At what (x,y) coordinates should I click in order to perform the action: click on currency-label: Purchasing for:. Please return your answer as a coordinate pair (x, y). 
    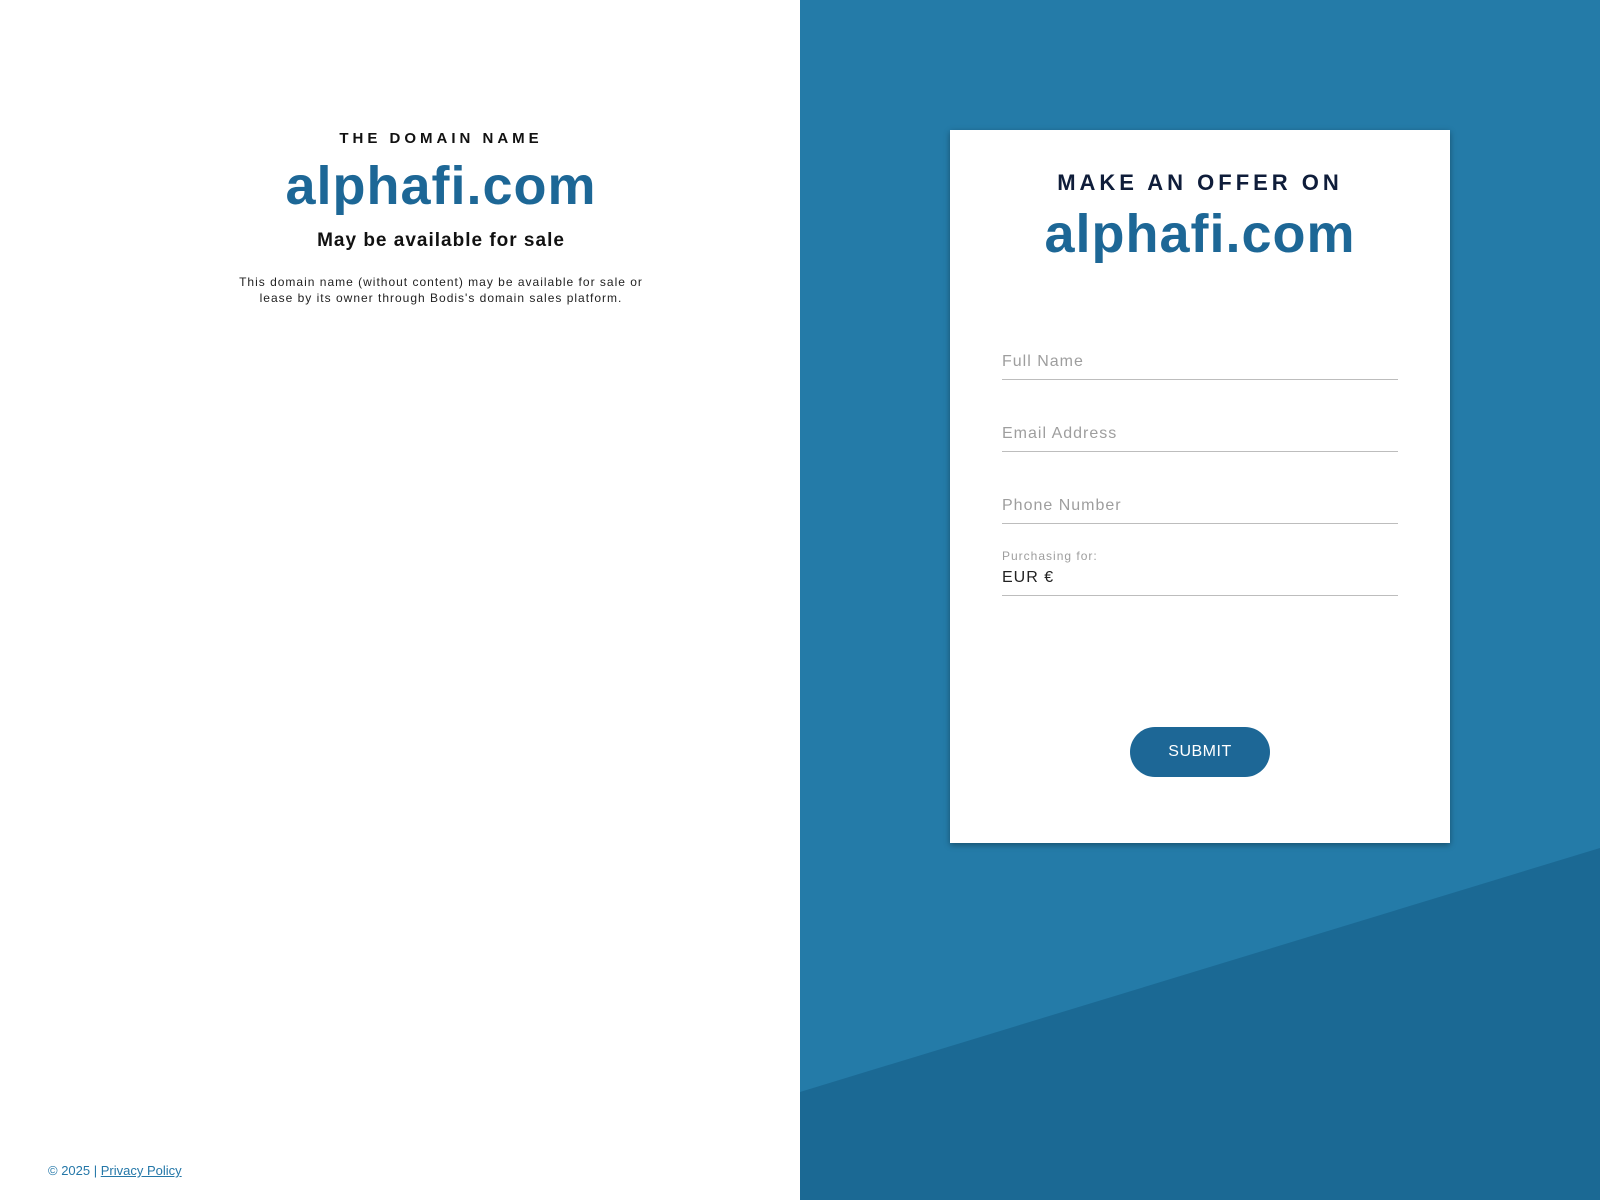
    Looking at the image, I should click on (1050, 556).